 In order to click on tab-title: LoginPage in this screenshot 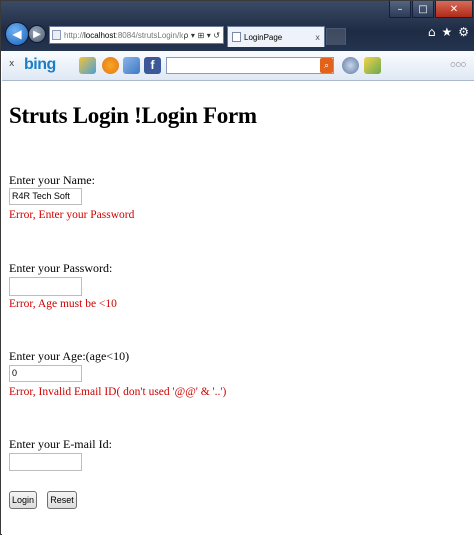, I will do `click(263, 37)`.